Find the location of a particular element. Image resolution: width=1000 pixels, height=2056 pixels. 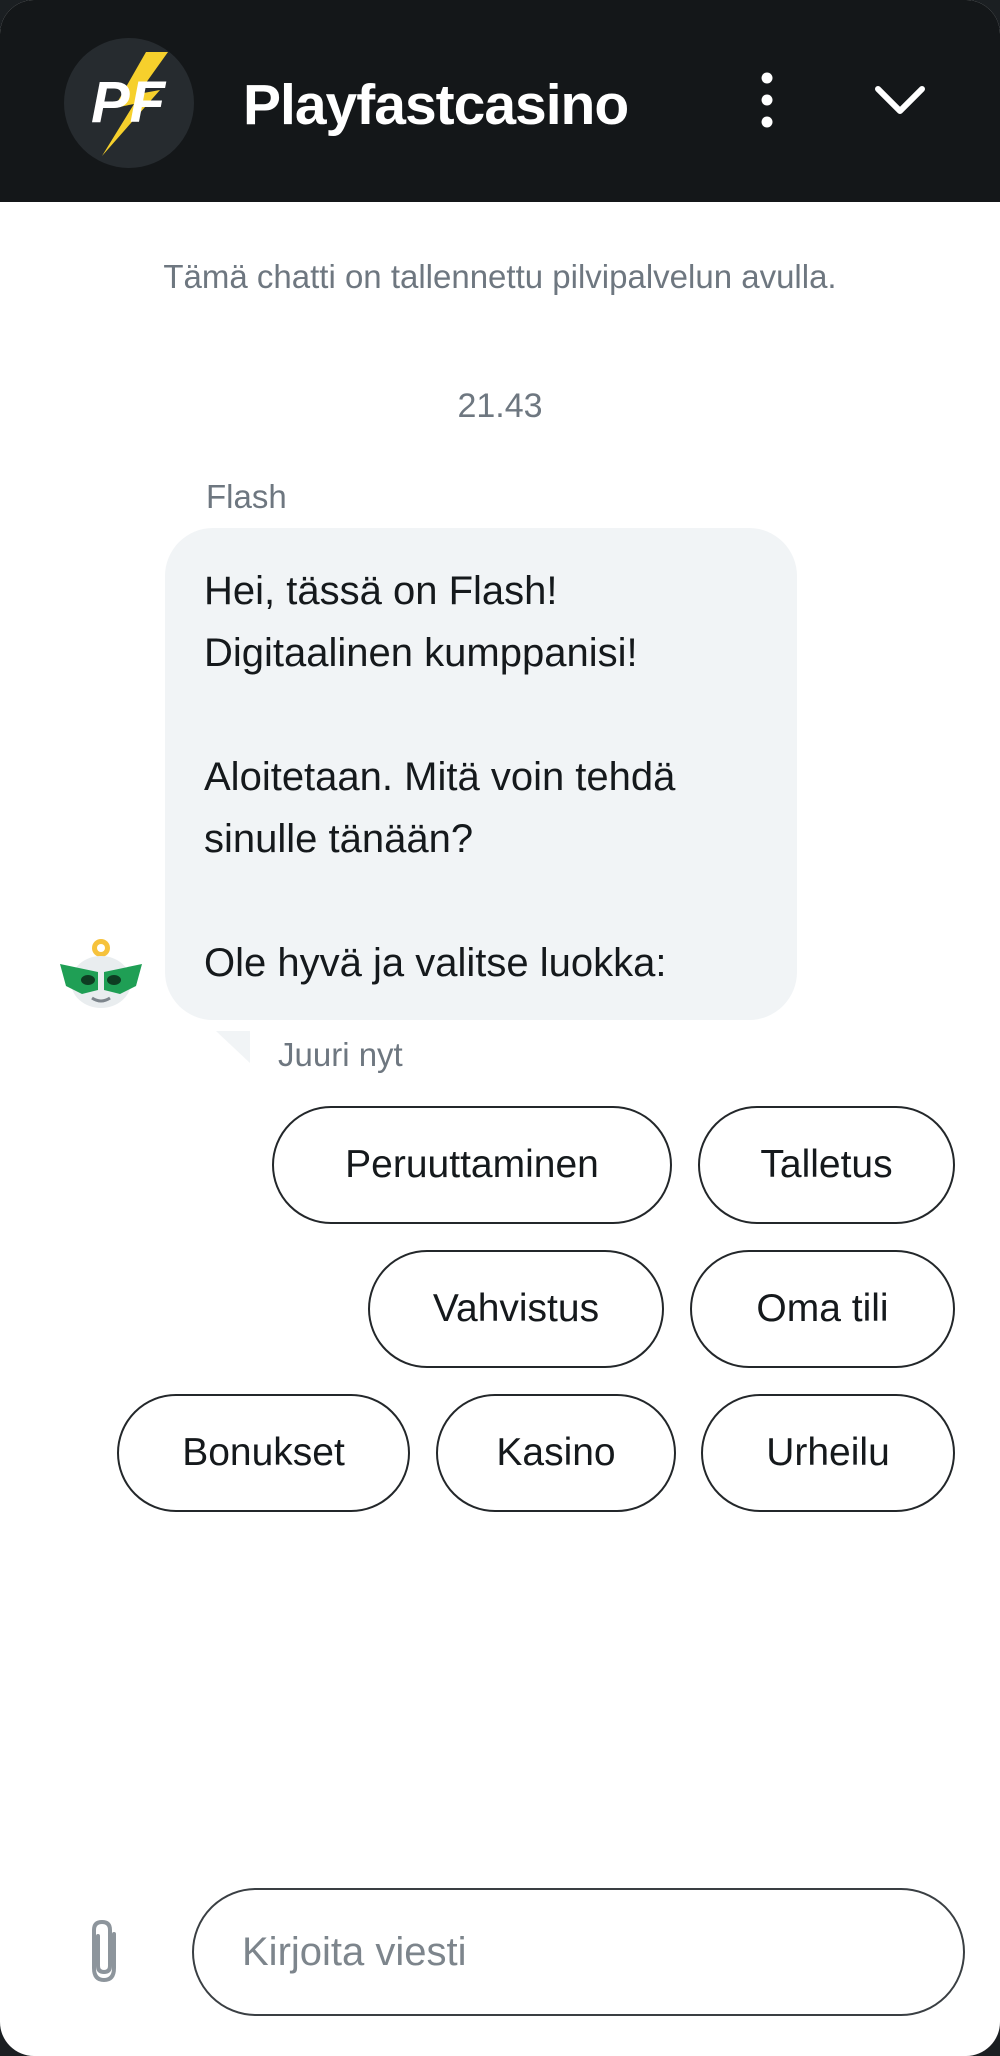

attach-file-button is located at coordinates (104, 1952).